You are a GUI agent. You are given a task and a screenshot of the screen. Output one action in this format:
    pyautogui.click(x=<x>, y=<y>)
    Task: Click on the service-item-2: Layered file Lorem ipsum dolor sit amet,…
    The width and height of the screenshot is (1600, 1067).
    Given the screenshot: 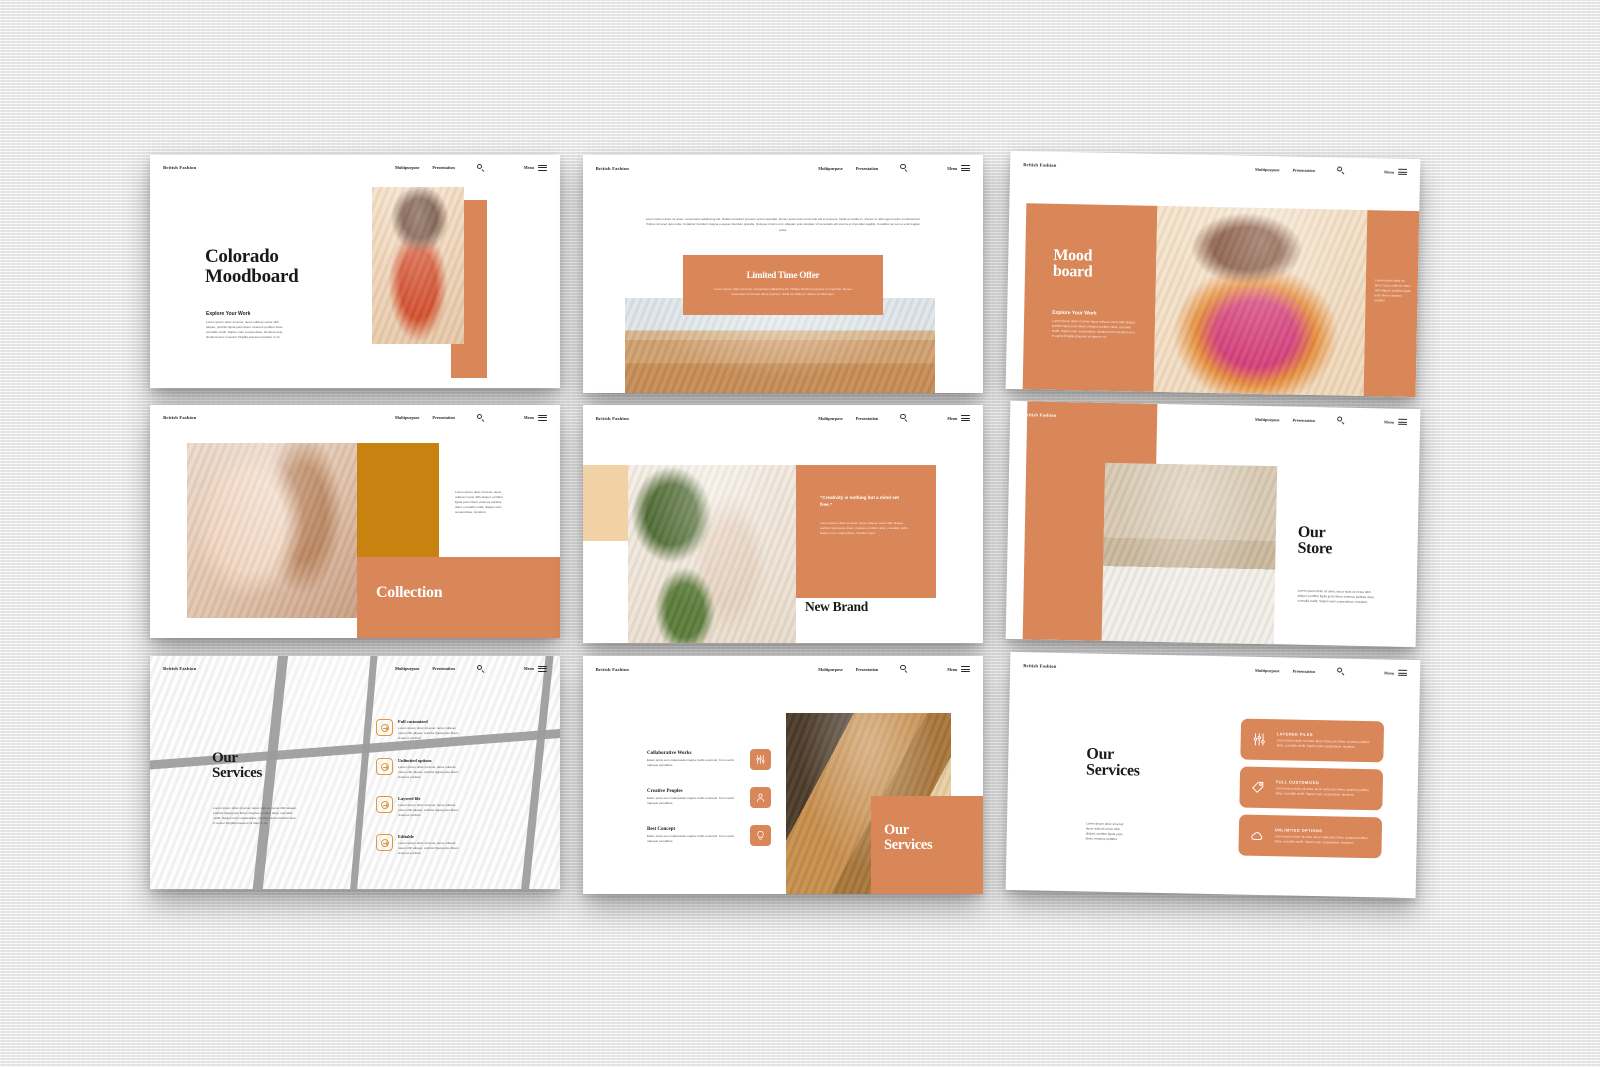 What is the action you would take?
    pyautogui.click(x=419, y=807)
    